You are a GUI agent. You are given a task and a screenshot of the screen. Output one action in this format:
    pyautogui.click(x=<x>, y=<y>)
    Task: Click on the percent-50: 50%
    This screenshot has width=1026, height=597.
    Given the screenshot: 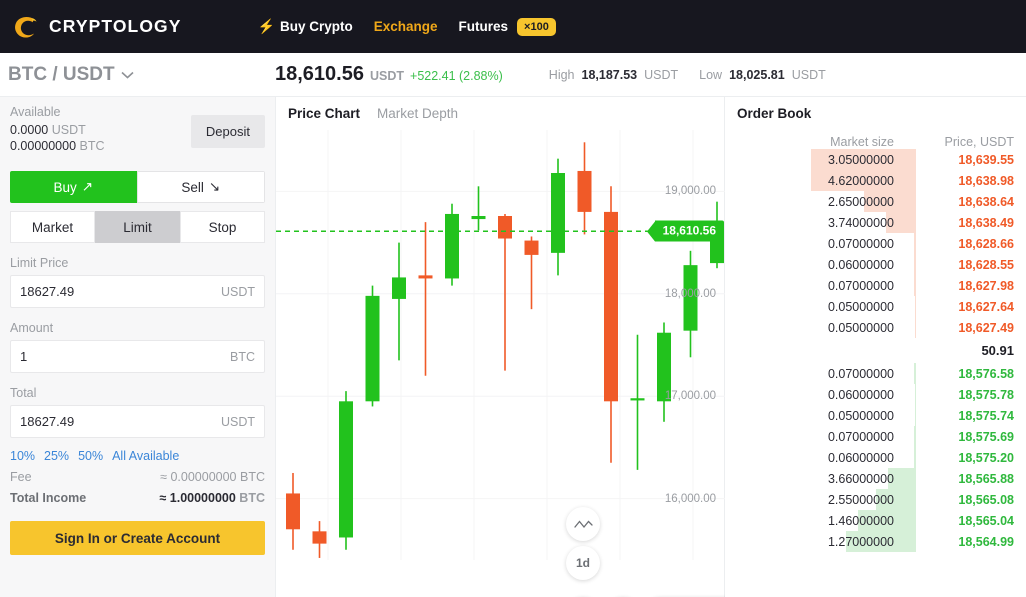 What is the action you would take?
    pyautogui.click(x=90, y=456)
    